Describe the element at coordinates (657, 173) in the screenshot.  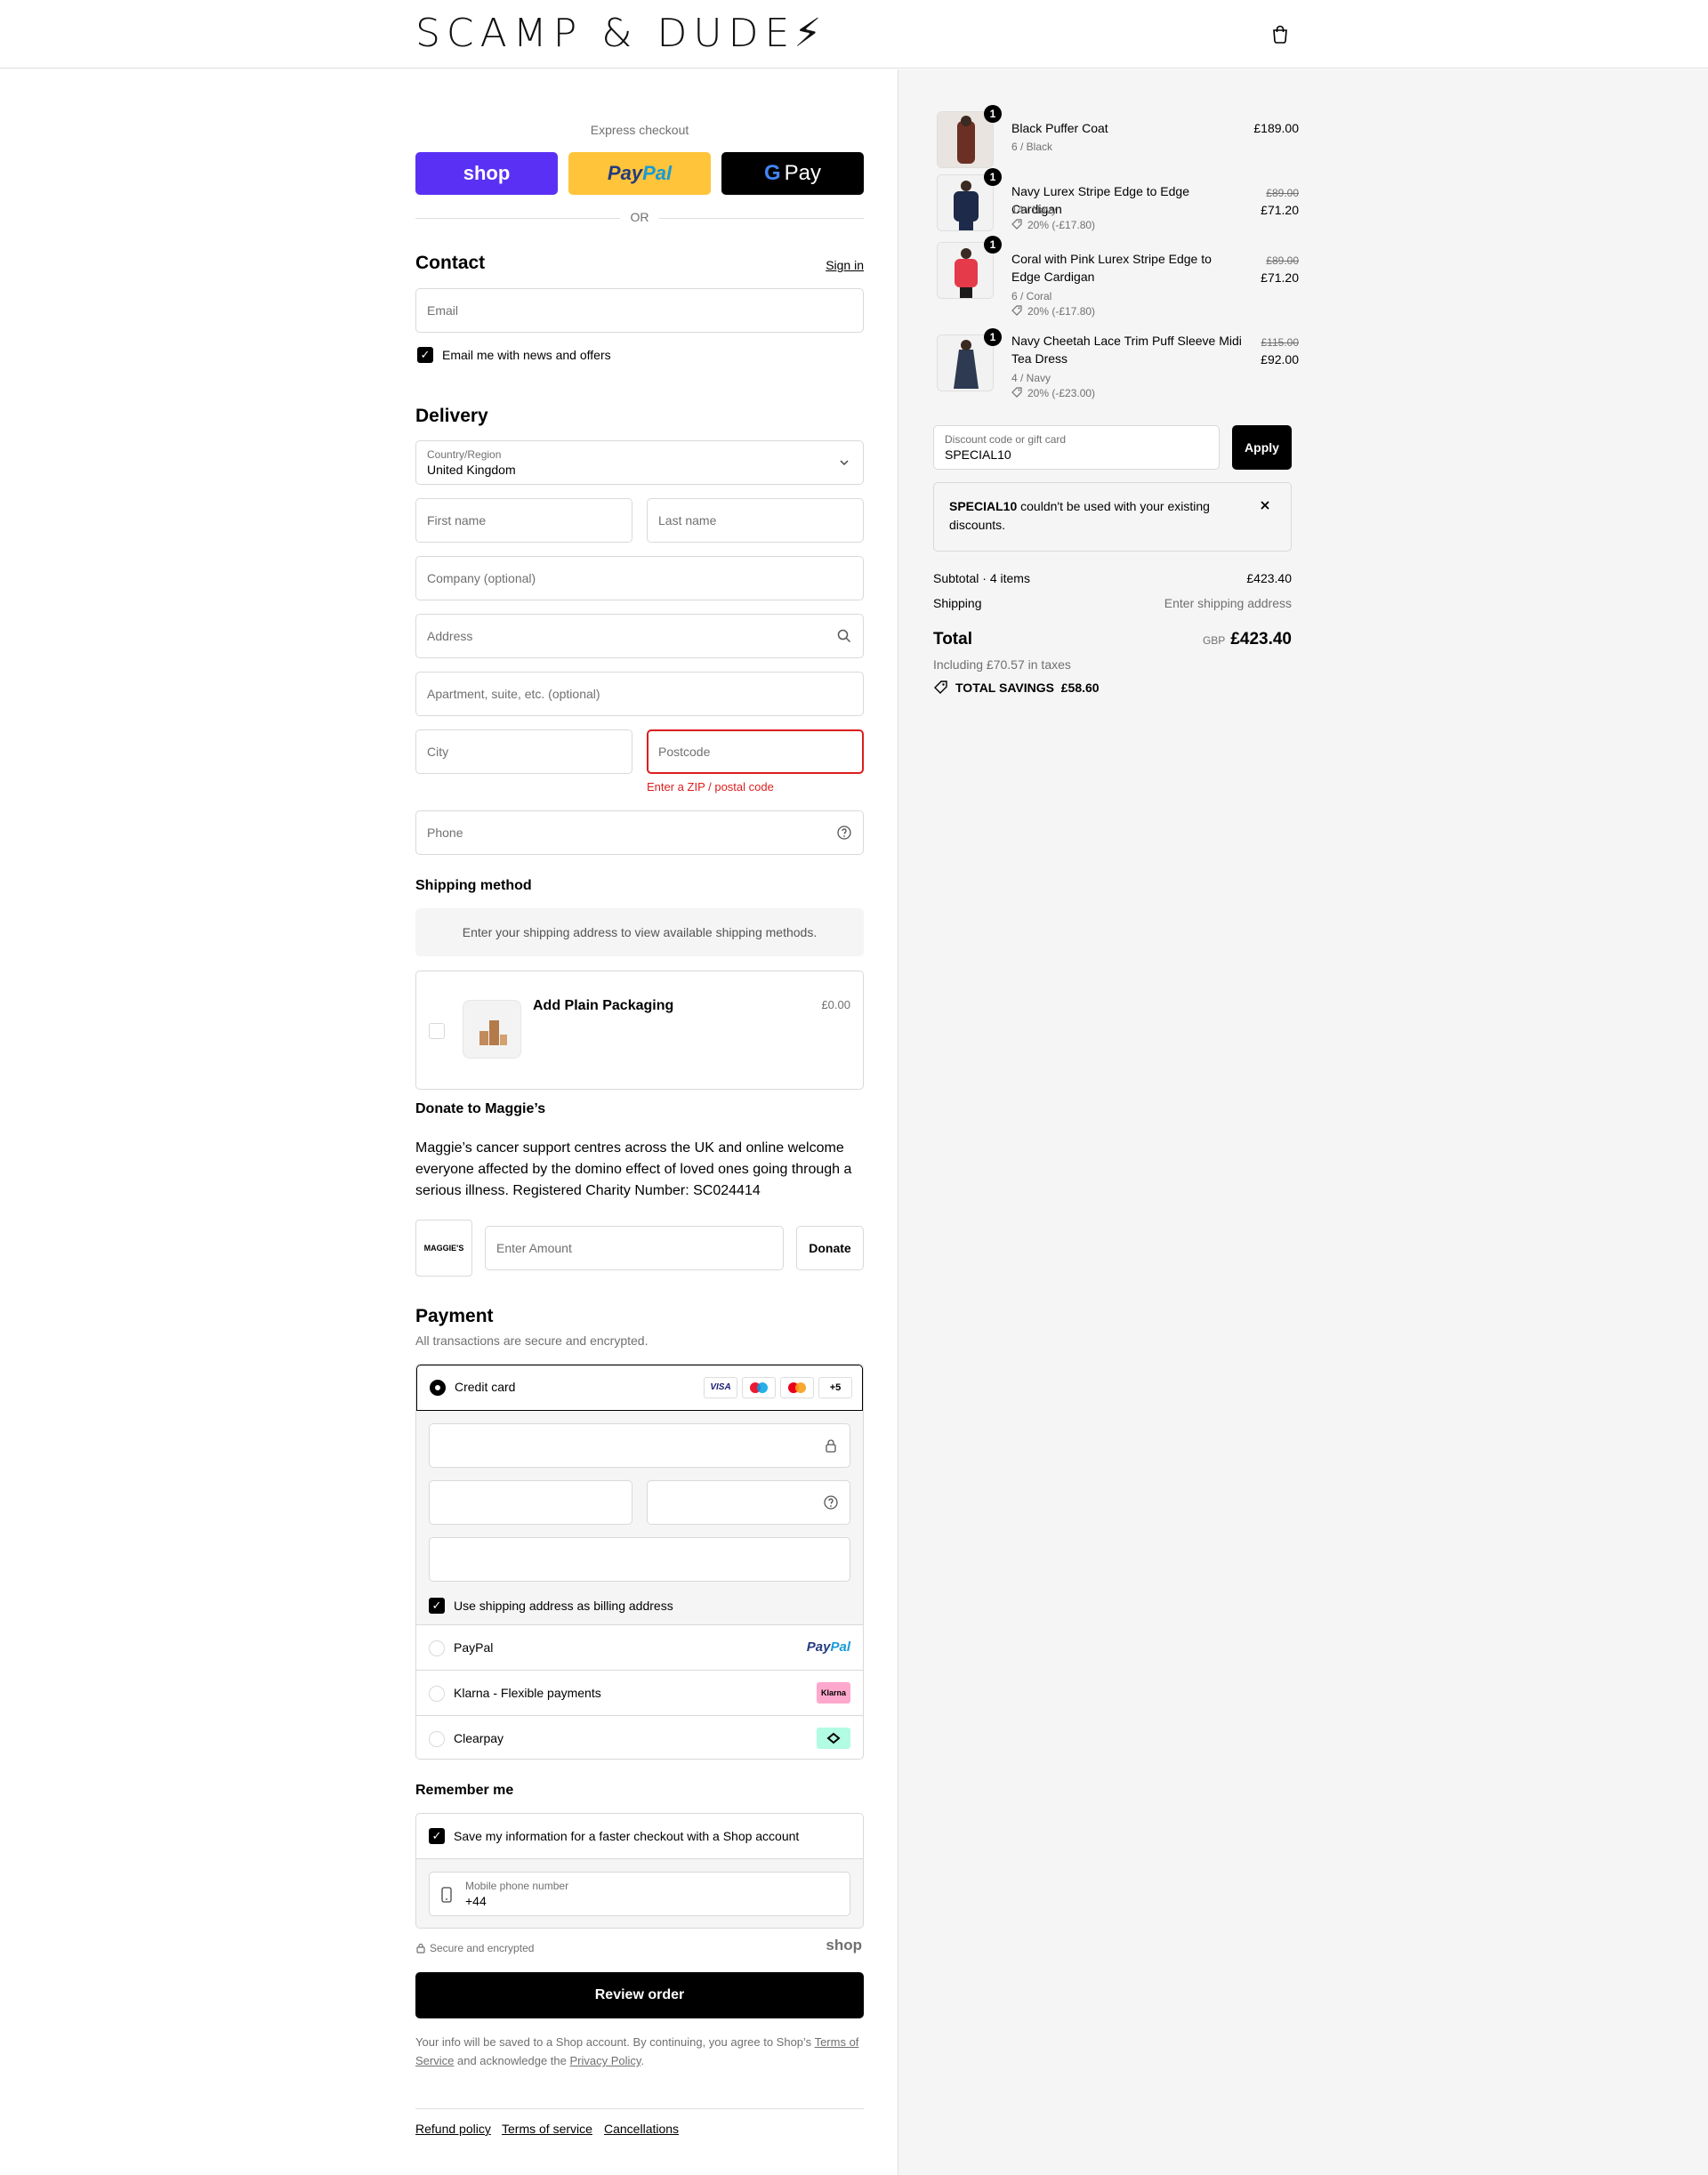
I see `paypal-logo-part: Pal` at that location.